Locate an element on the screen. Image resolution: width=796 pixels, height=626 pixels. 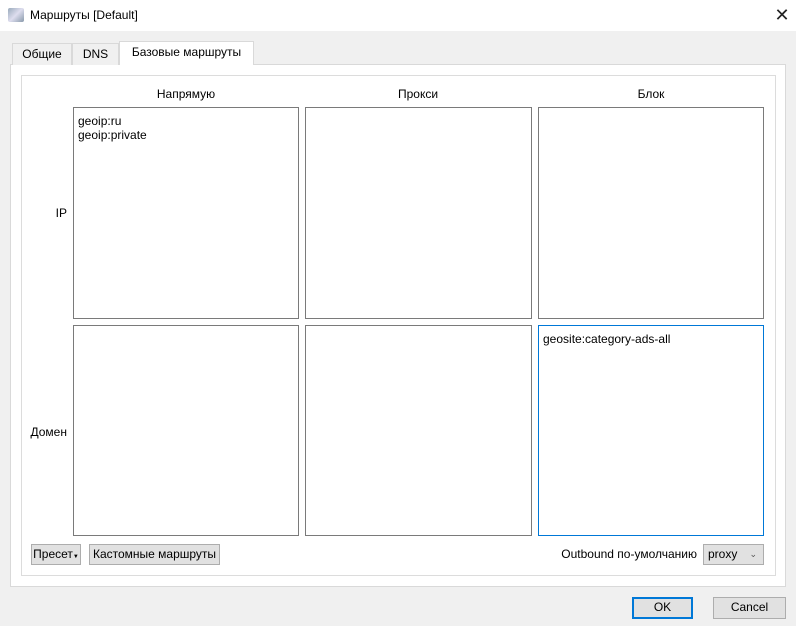
outbound-value: proxy is located at coordinates (723, 554).